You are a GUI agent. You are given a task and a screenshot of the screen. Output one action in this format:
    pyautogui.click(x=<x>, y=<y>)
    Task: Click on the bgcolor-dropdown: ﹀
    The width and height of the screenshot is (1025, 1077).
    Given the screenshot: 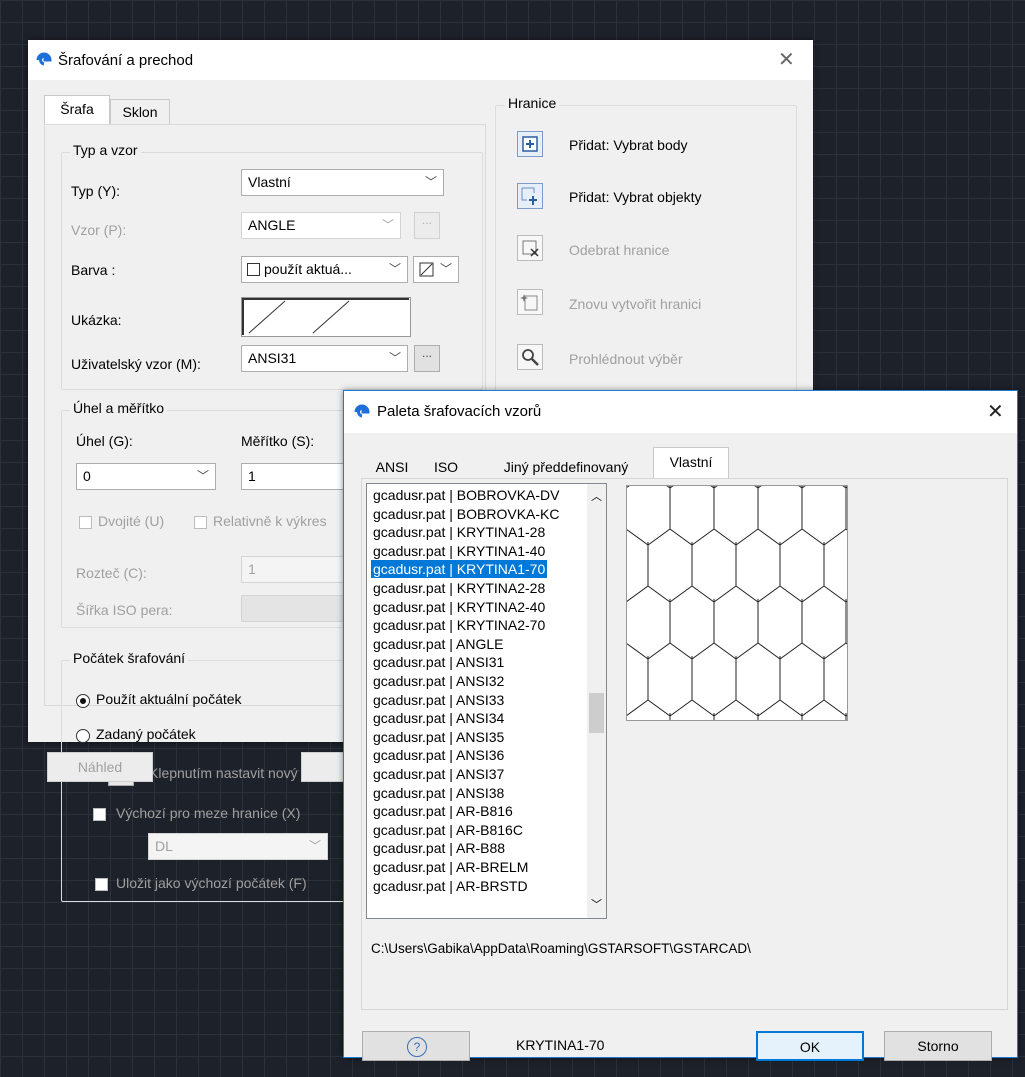 What is the action you would take?
    pyautogui.click(x=436, y=269)
    